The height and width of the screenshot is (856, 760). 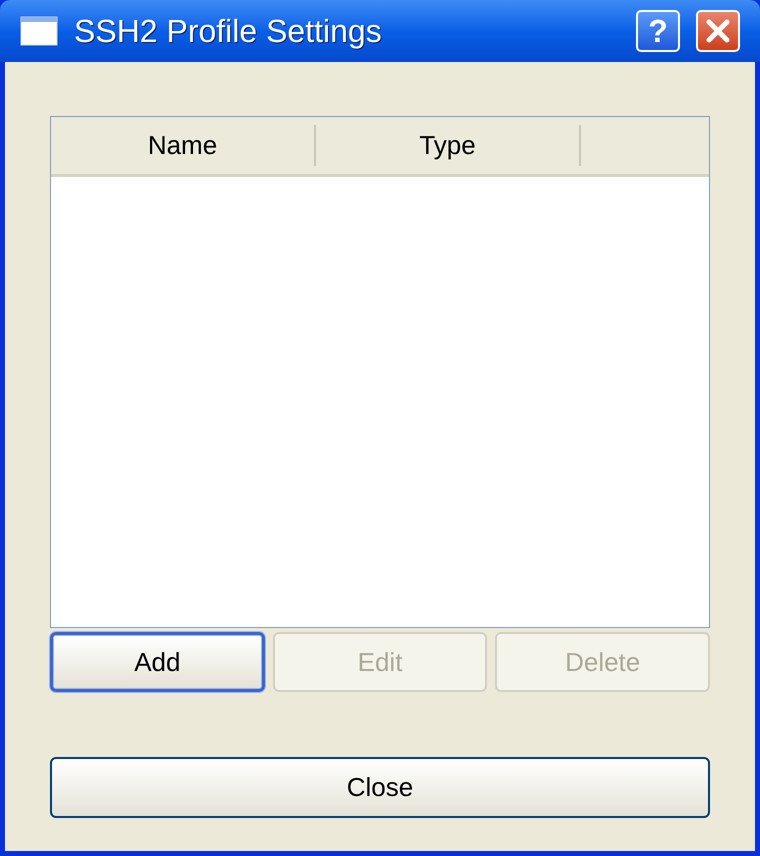 What do you see at coordinates (658, 31) in the screenshot?
I see `help-button: ?` at bounding box center [658, 31].